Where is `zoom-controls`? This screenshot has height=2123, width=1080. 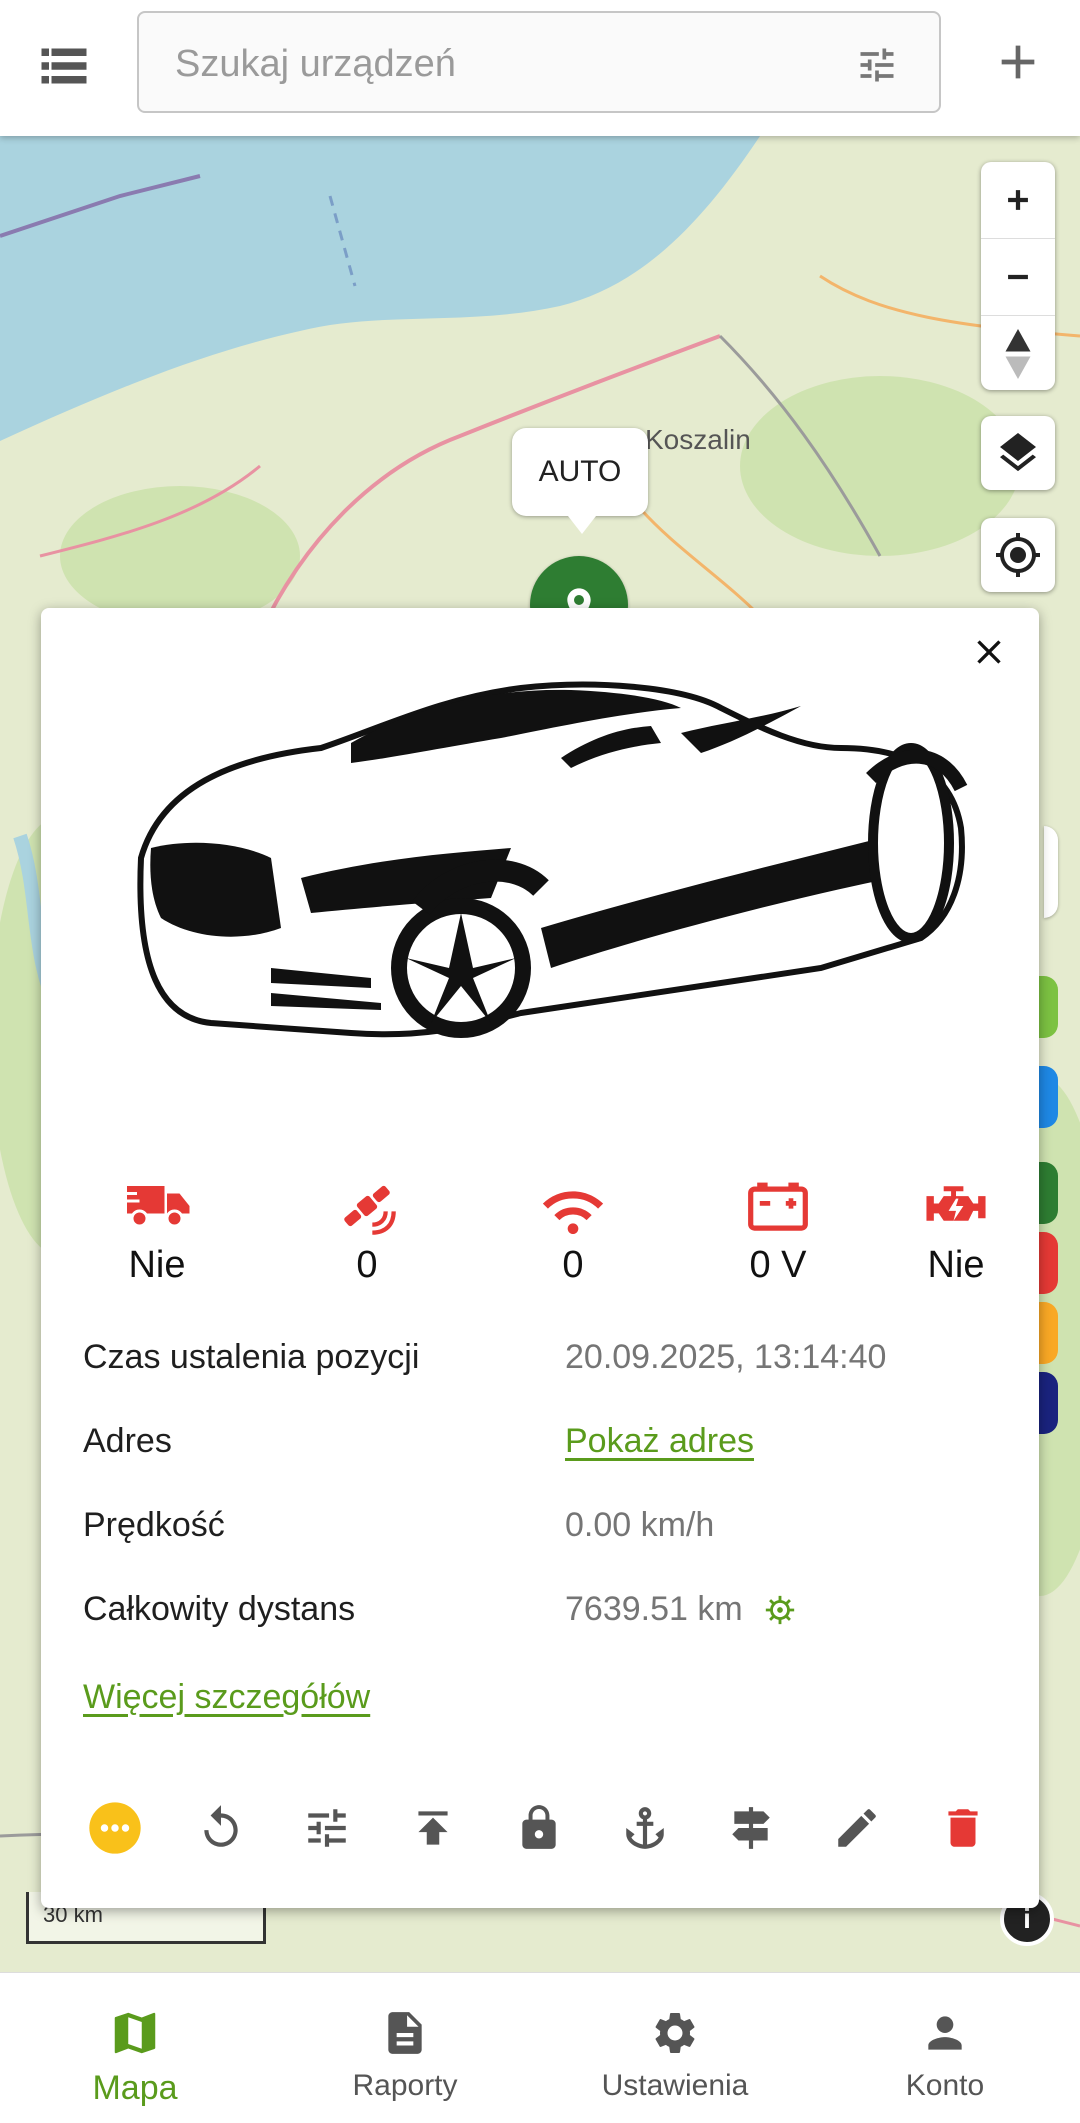 zoom-controls is located at coordinates (1018, 276).